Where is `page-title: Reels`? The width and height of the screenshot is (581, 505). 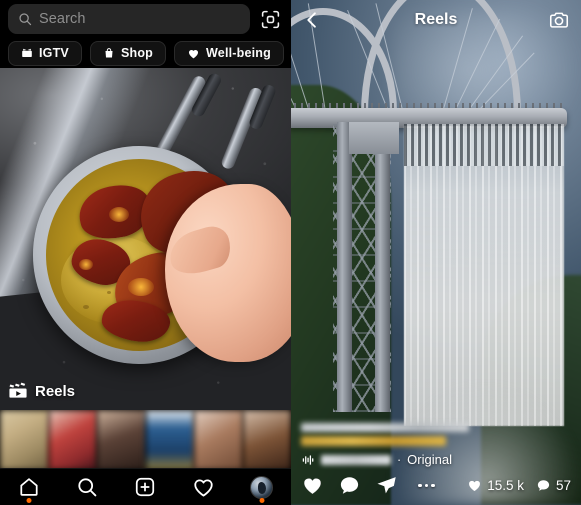 page-title: Reels is located at coordinates (436, 19).